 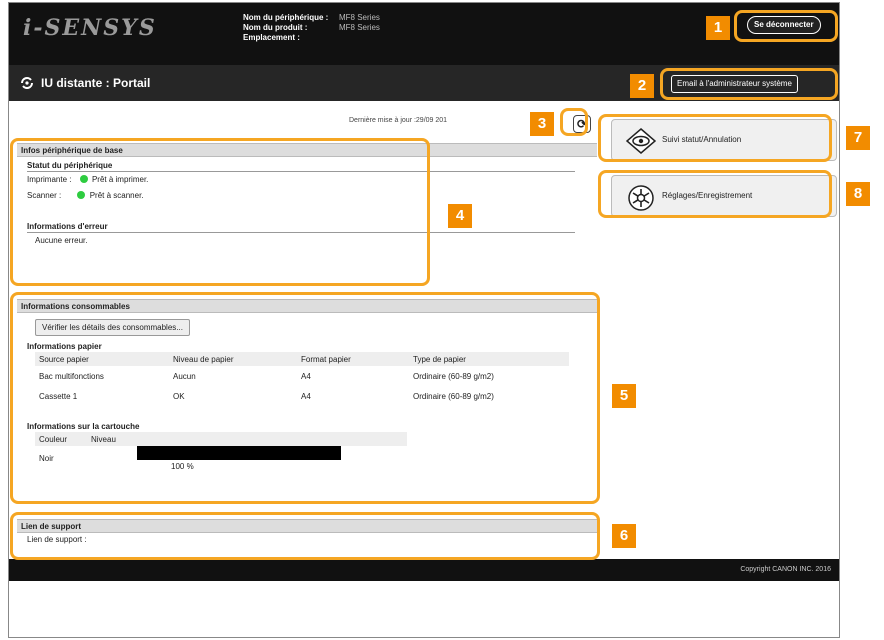 What do you see at coordinates (116, 195) in the screenshot?
I see `scanner-status: Prêt à scanner.` at bounding box center [116, 195].